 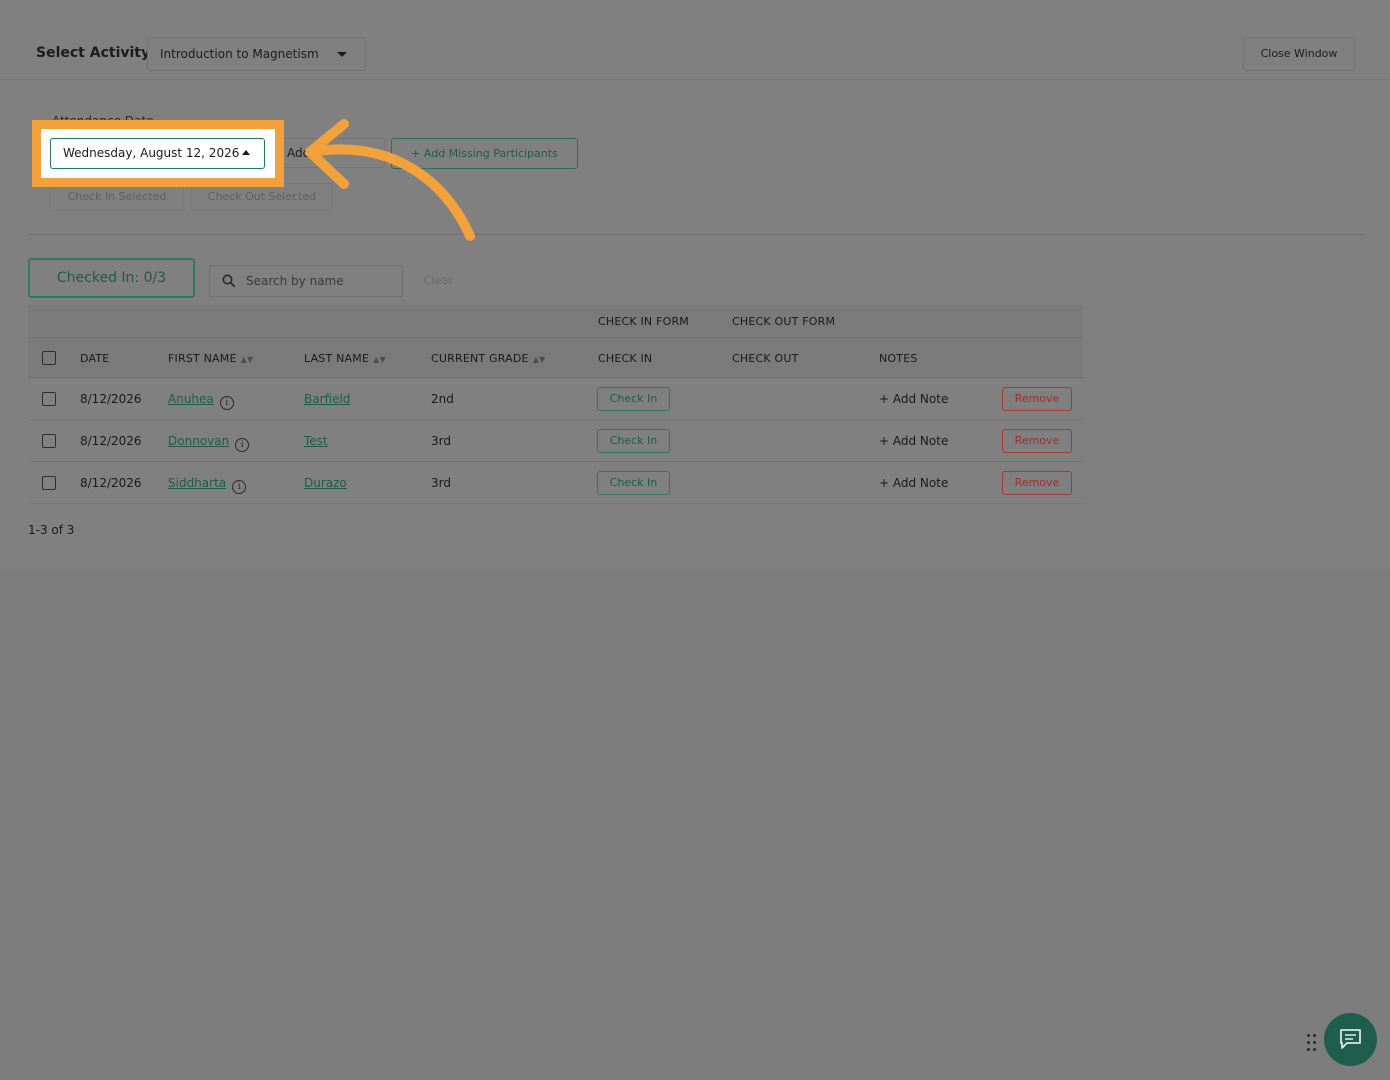 I want to click on attendance-date-picker: Wednesday, August 12, 2026, so click(x=157, y=153).